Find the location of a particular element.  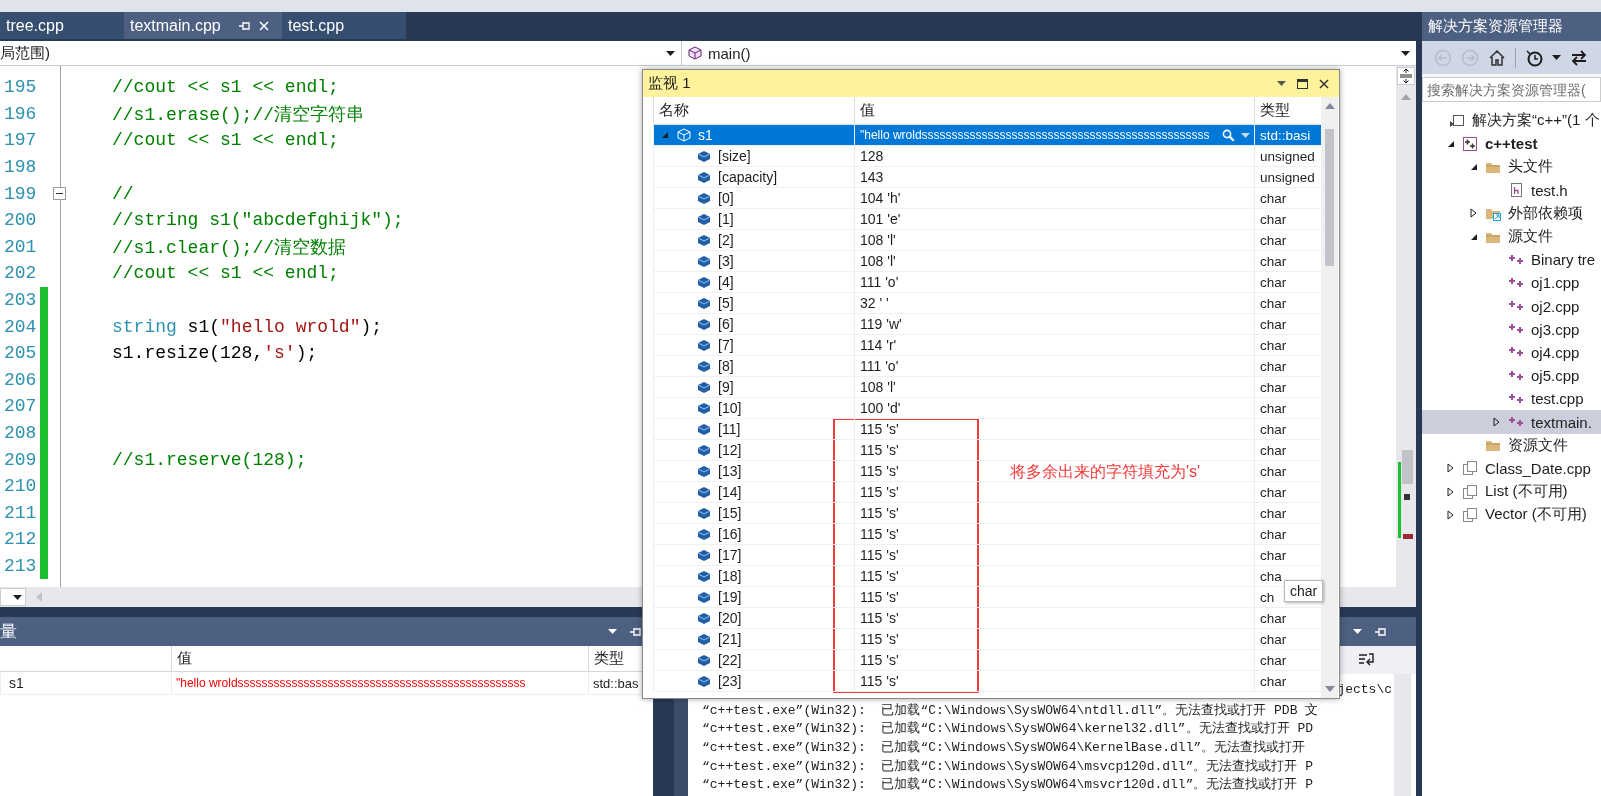

variable-name: [15] is located at coordinates (730, 513).